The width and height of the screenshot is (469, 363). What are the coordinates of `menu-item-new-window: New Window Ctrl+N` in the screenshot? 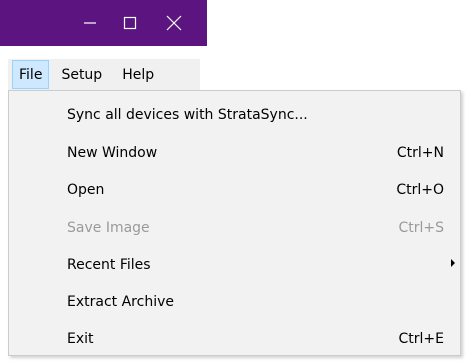 It's located at (234, 152).